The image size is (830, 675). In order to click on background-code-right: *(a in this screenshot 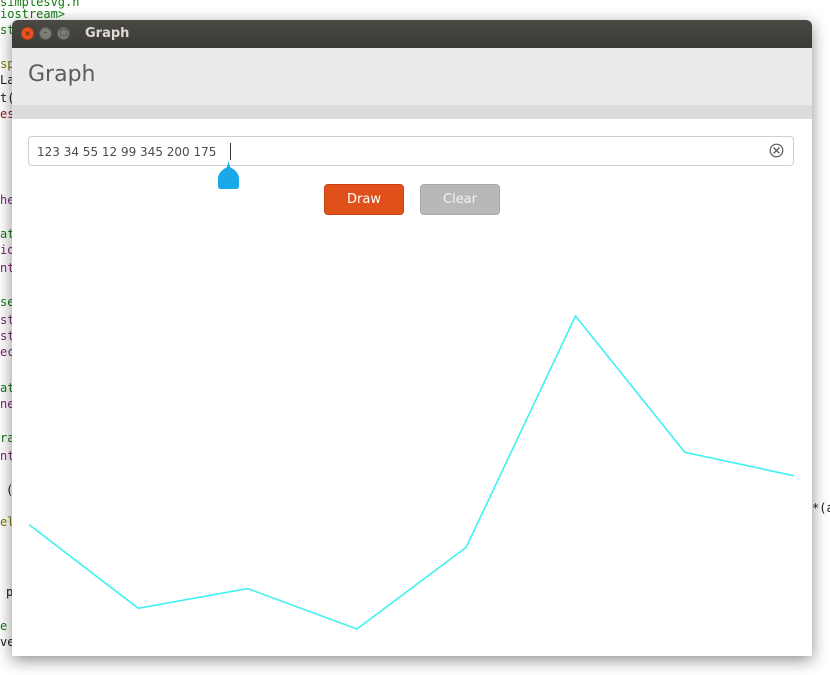, I will do `click(821, 508)`.